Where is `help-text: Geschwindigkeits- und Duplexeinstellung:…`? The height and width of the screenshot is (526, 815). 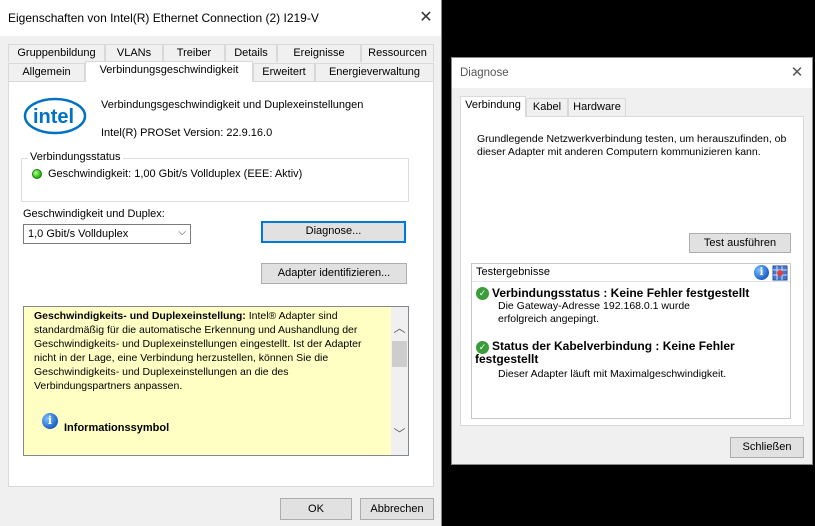 help-text: Geschwindigkeits- und Duplexeinstellung:… is located at coordinates (209, 351).